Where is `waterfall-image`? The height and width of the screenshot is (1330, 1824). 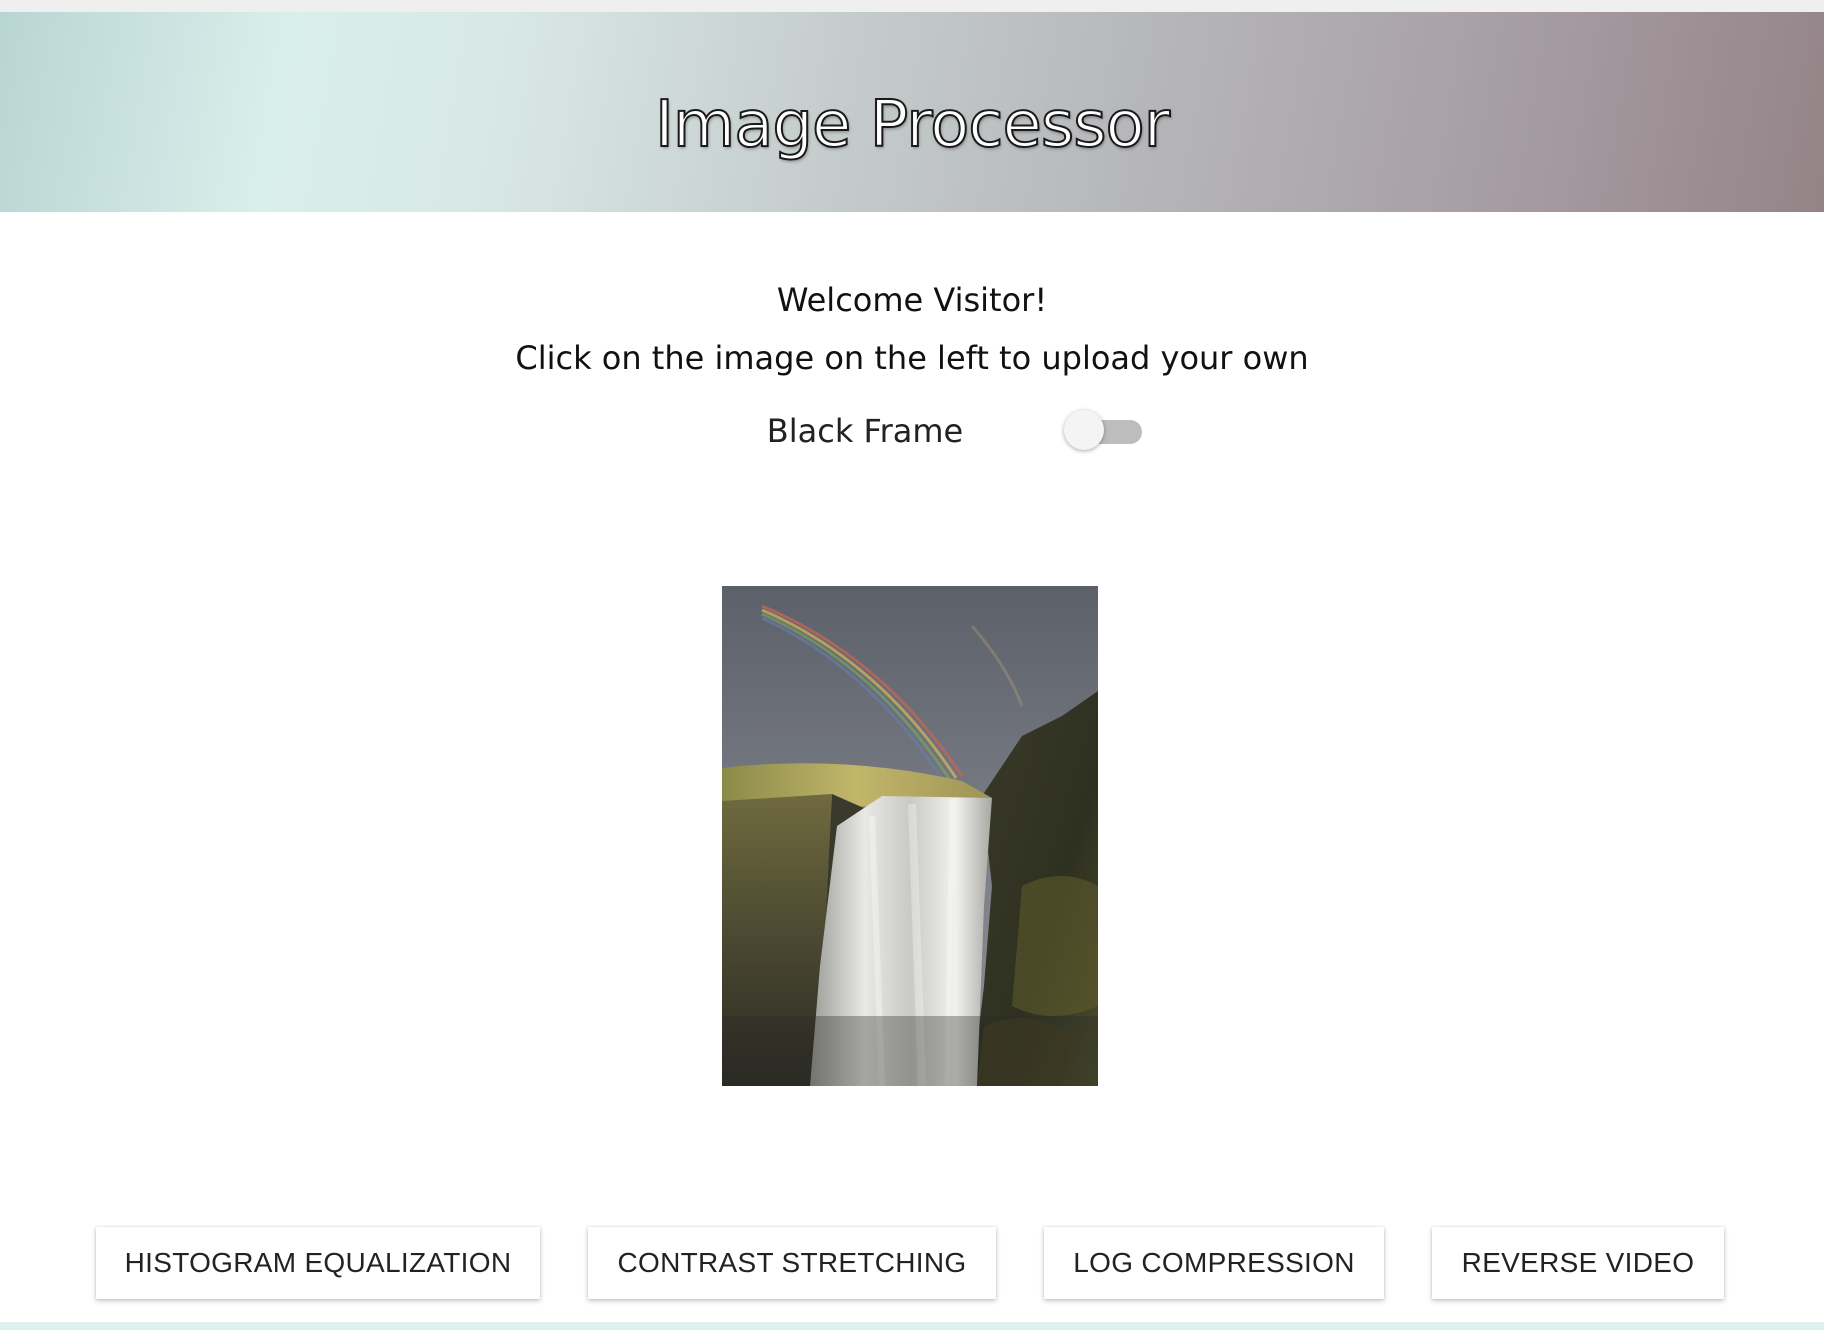
waterfall-image is located at coordinates (910, 836).